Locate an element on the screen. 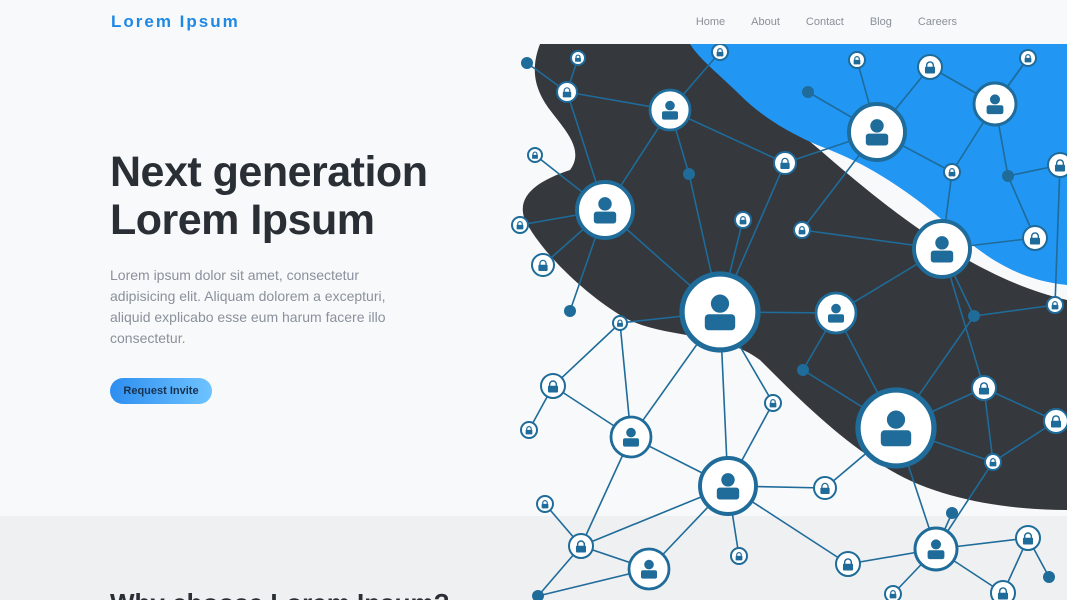  nav-menu: Home About Contact Blog Careers is located at coordinates (813, 22).